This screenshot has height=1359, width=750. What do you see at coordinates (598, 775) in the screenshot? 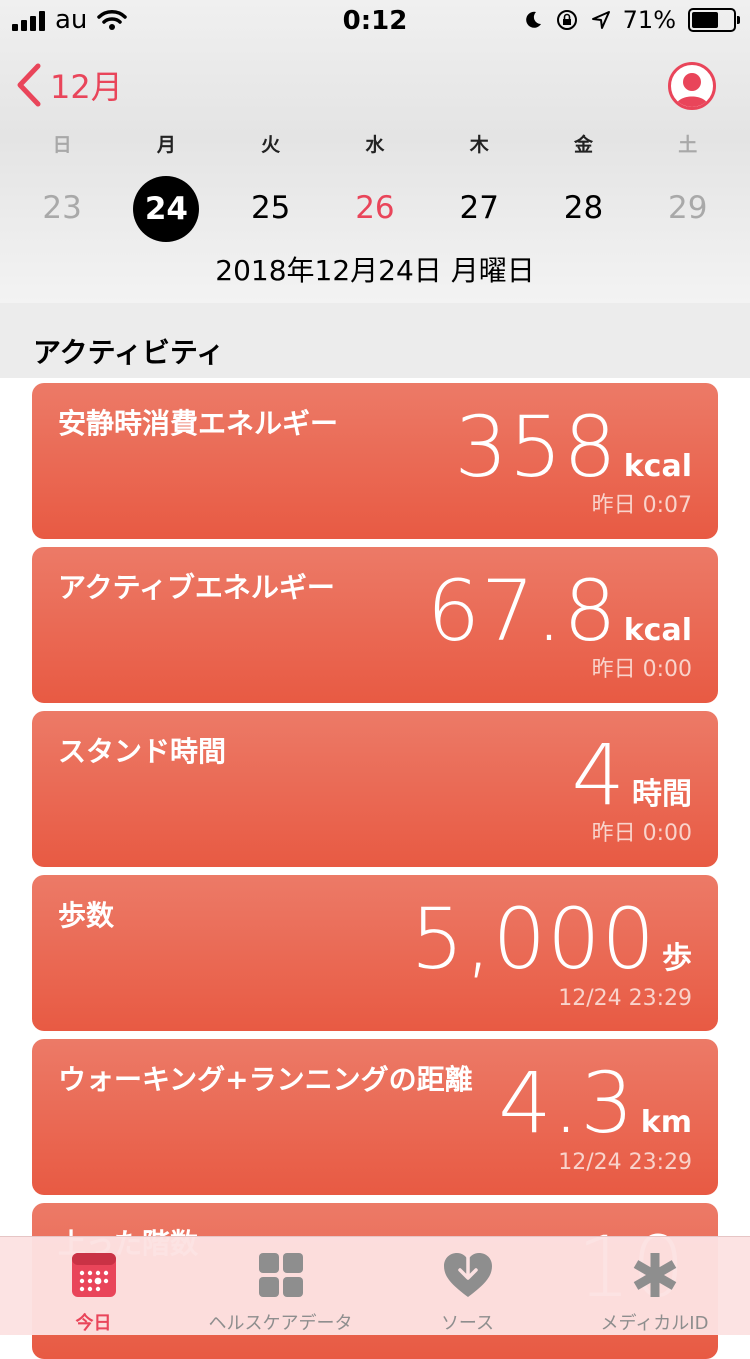
I see `card-number: 4` at bounding box center [598, 775].